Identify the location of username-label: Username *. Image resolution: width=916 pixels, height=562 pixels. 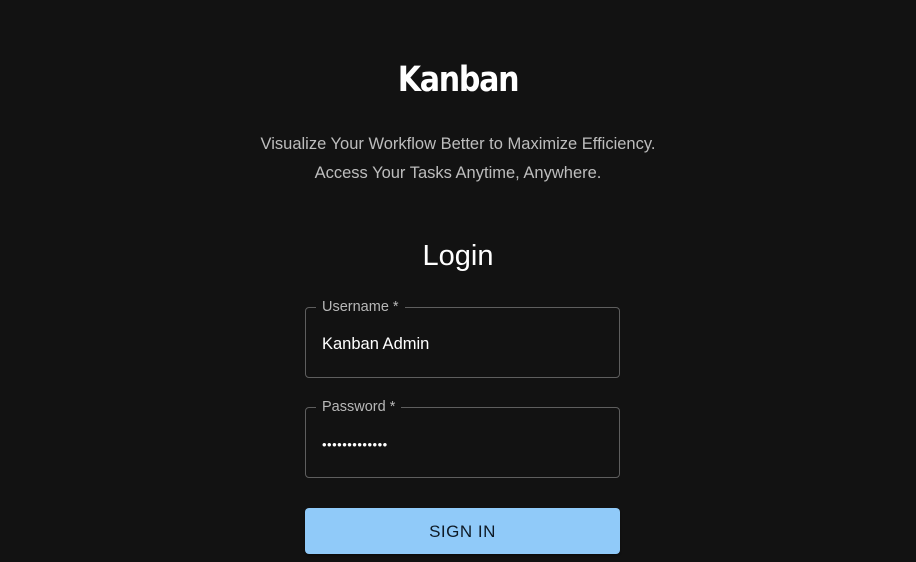
(360, 307).